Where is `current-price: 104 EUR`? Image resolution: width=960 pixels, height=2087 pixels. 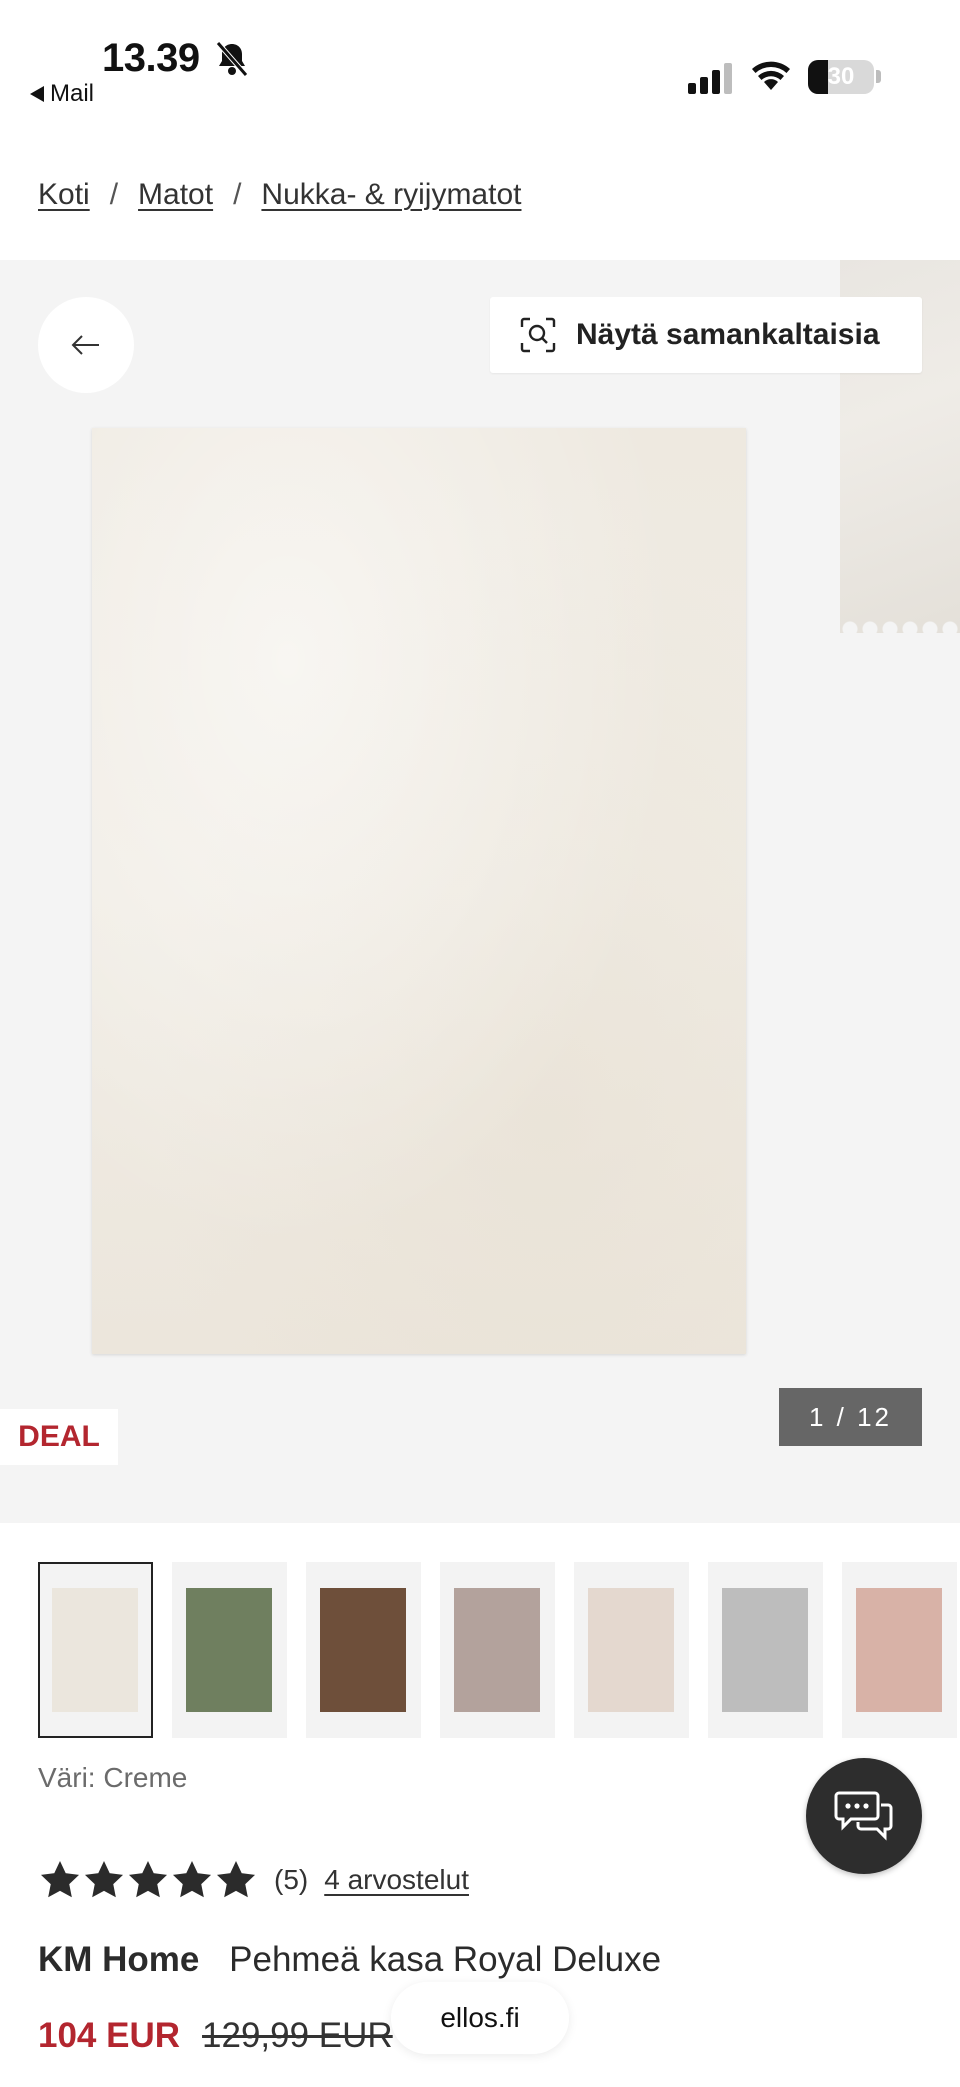 current-price: 104 EUR is located at coordinates (109, 2035).